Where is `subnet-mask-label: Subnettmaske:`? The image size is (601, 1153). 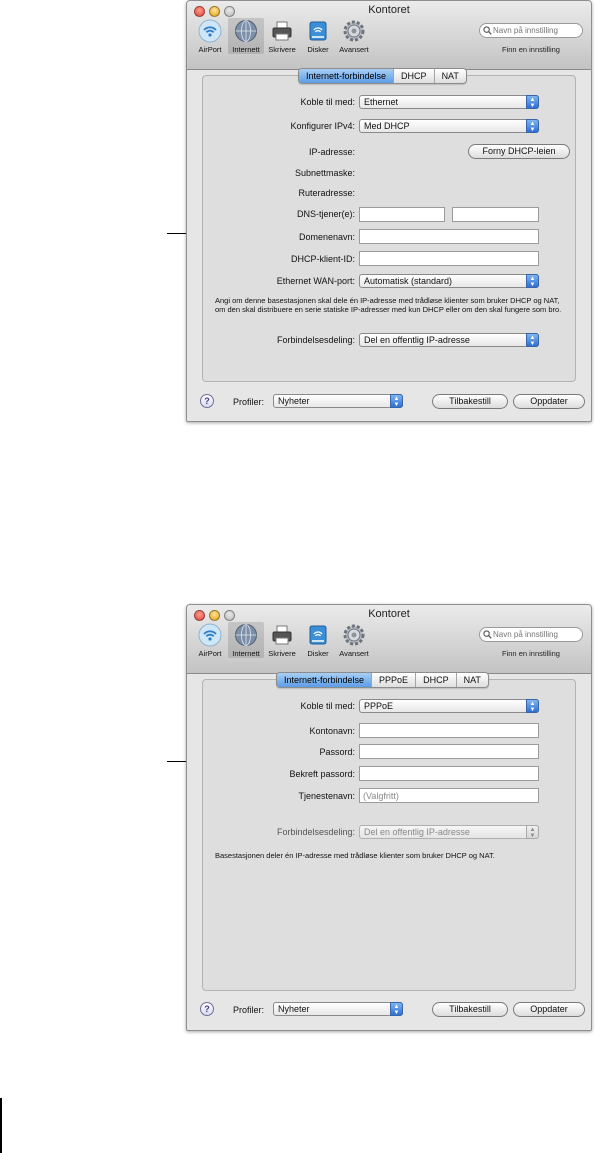 subnet-mask-label: Subnettmaske: is located at coordinates (324, 173).